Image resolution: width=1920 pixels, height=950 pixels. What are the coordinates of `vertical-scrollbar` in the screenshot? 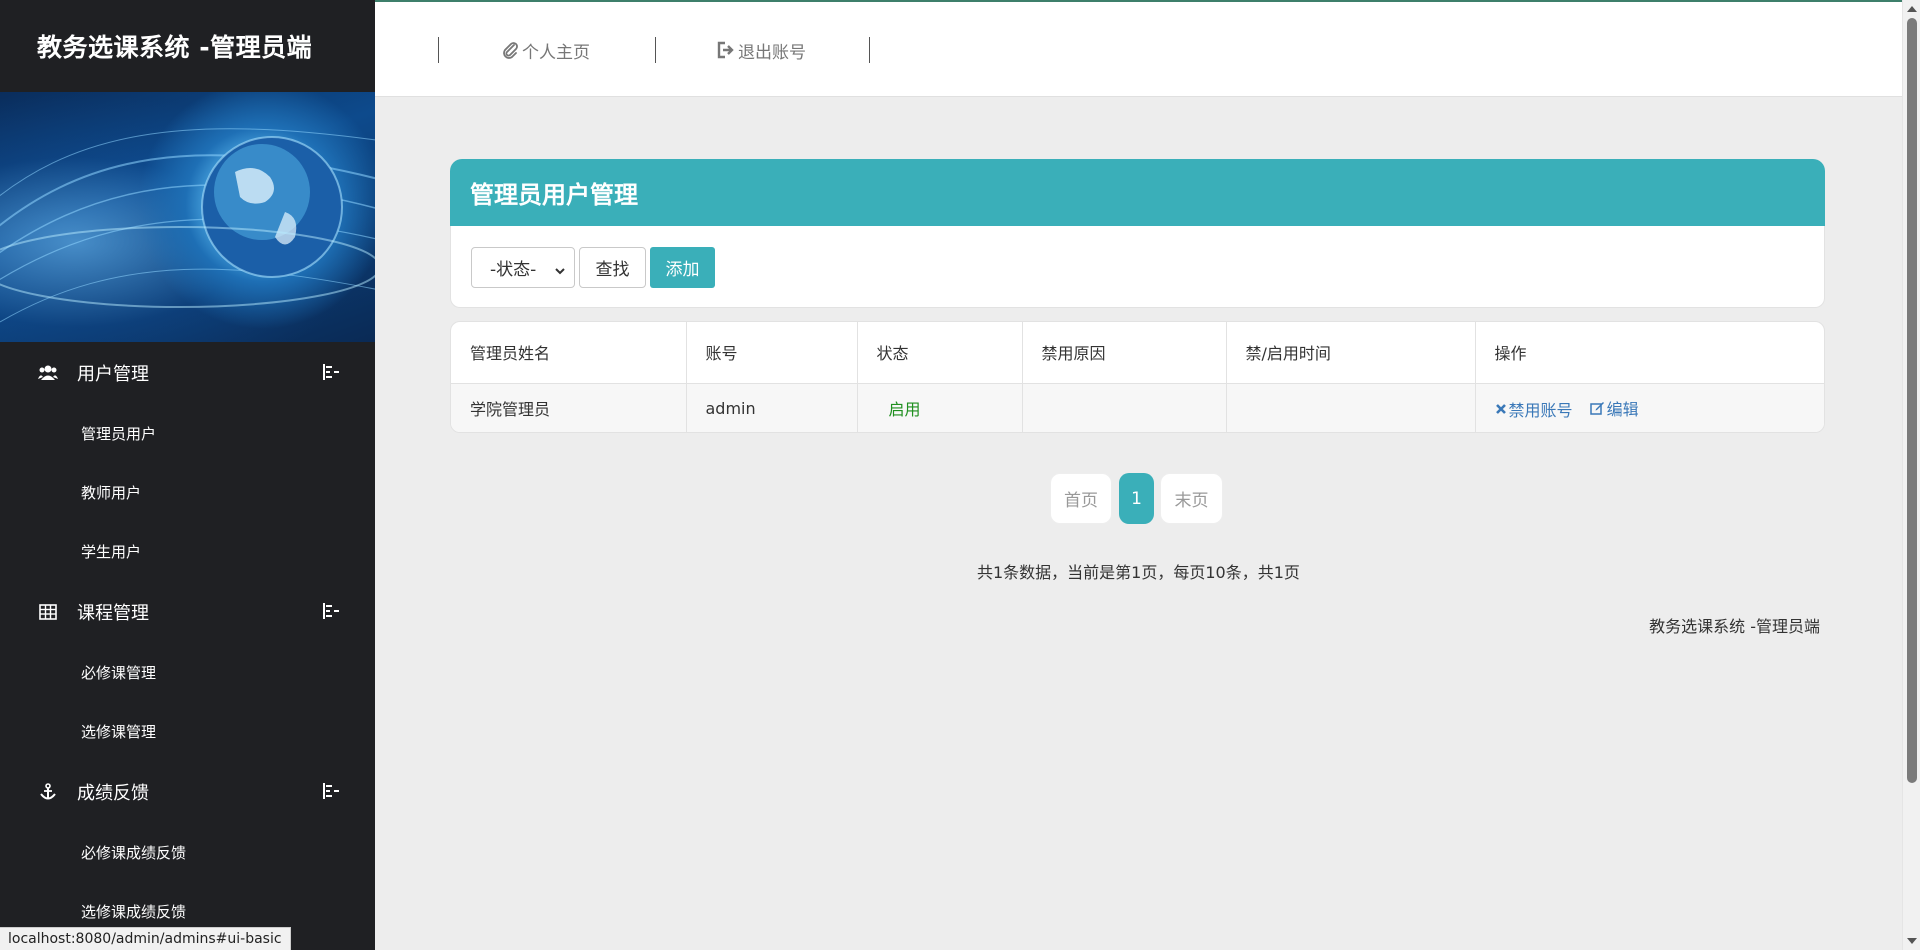 It's located at (1911, 475).